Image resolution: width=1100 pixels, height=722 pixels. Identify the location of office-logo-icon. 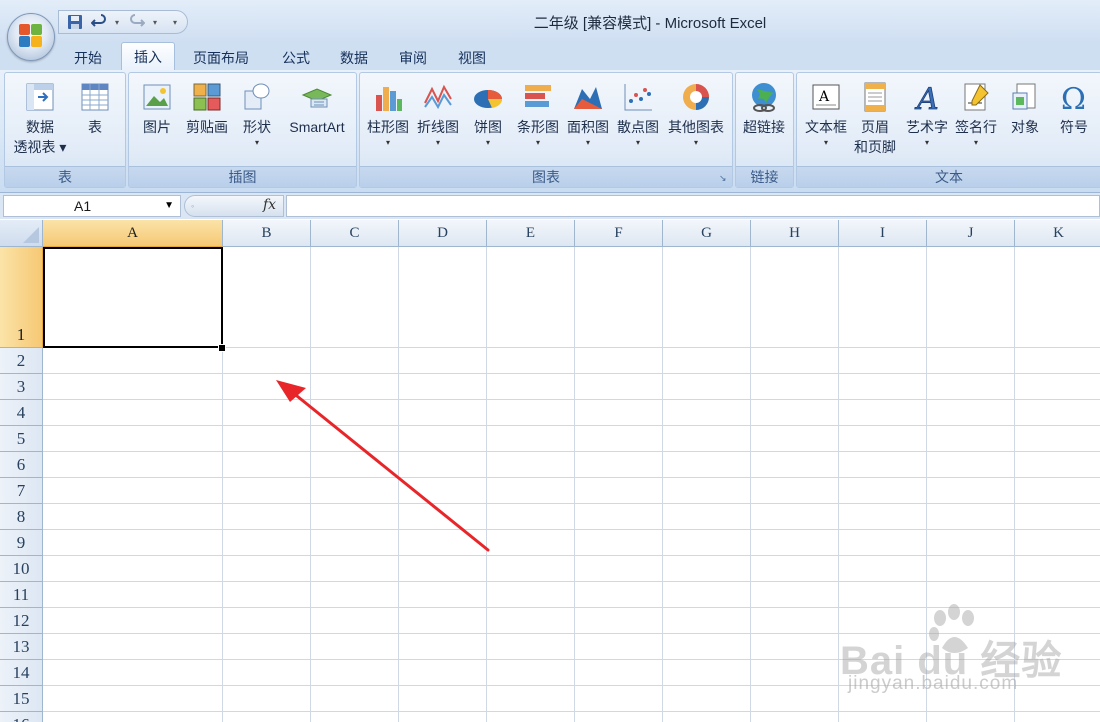
(31, 36).